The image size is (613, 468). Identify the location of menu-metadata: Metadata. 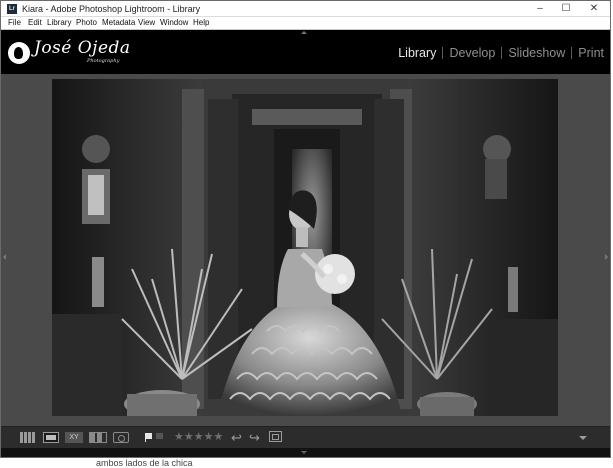
(118, 23).